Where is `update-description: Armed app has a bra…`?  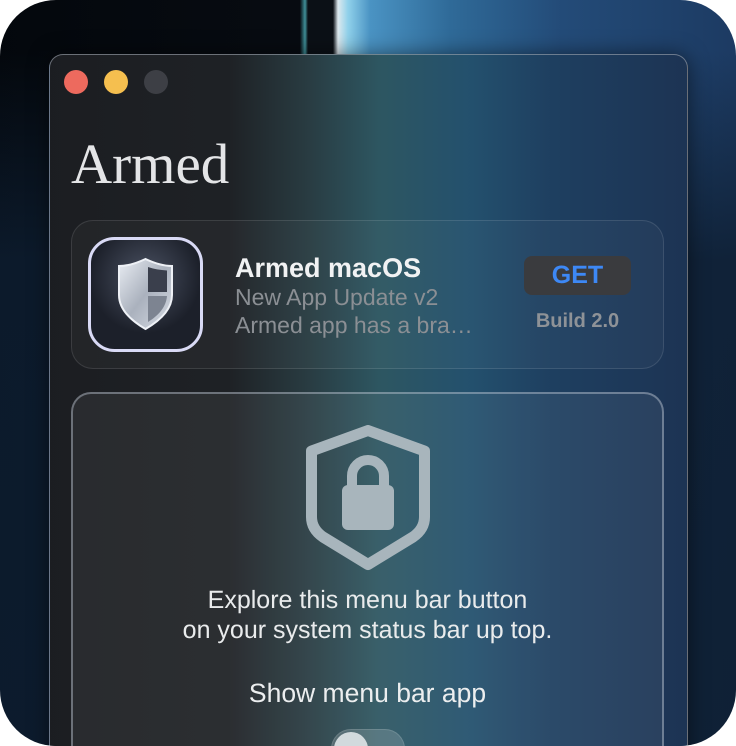
update-description: Armed app has a bra… is located at coordinates (354, 325).